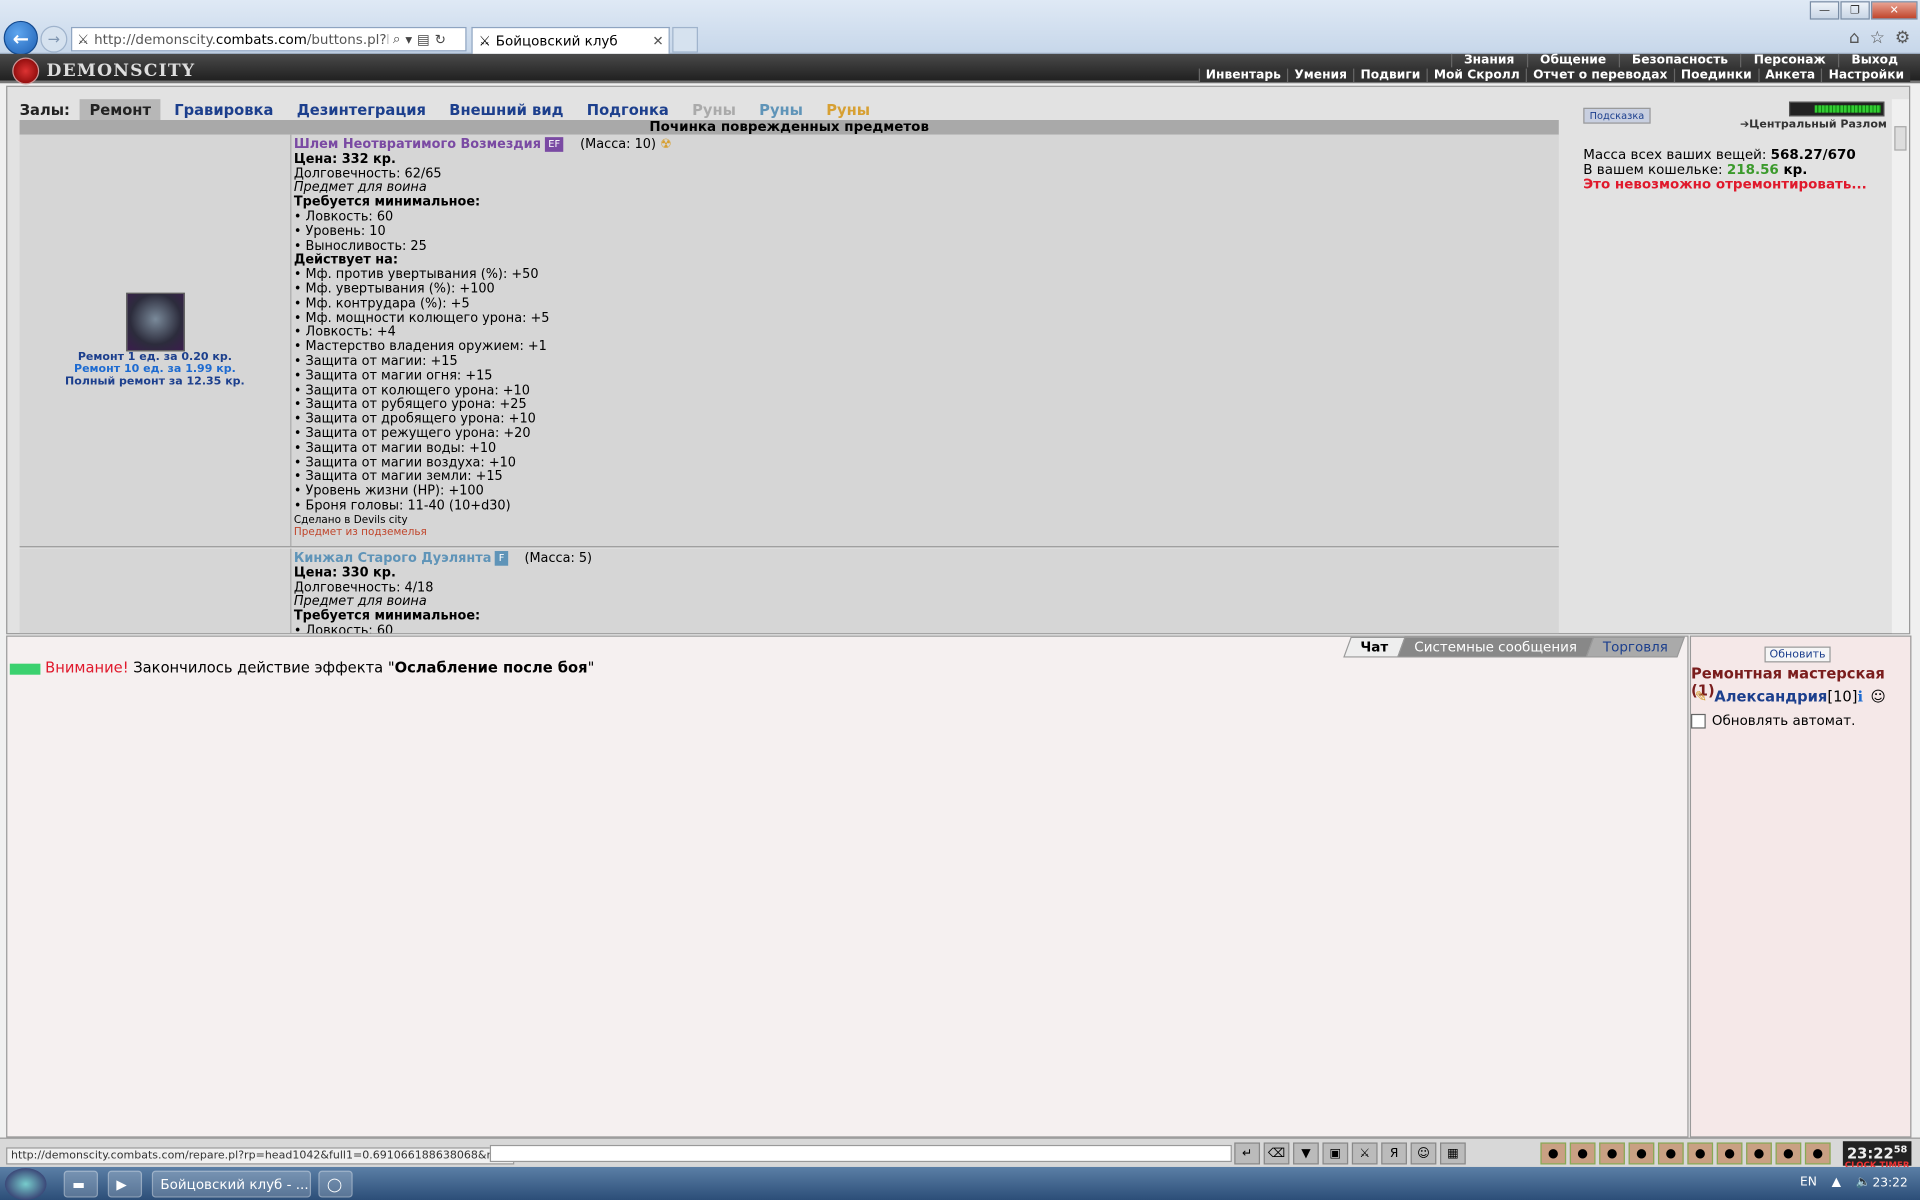  What do you see at coordinates (657, 41) in the screenshot?
I see `tab-close-icon: ✕` at bounding box center [657, 41].